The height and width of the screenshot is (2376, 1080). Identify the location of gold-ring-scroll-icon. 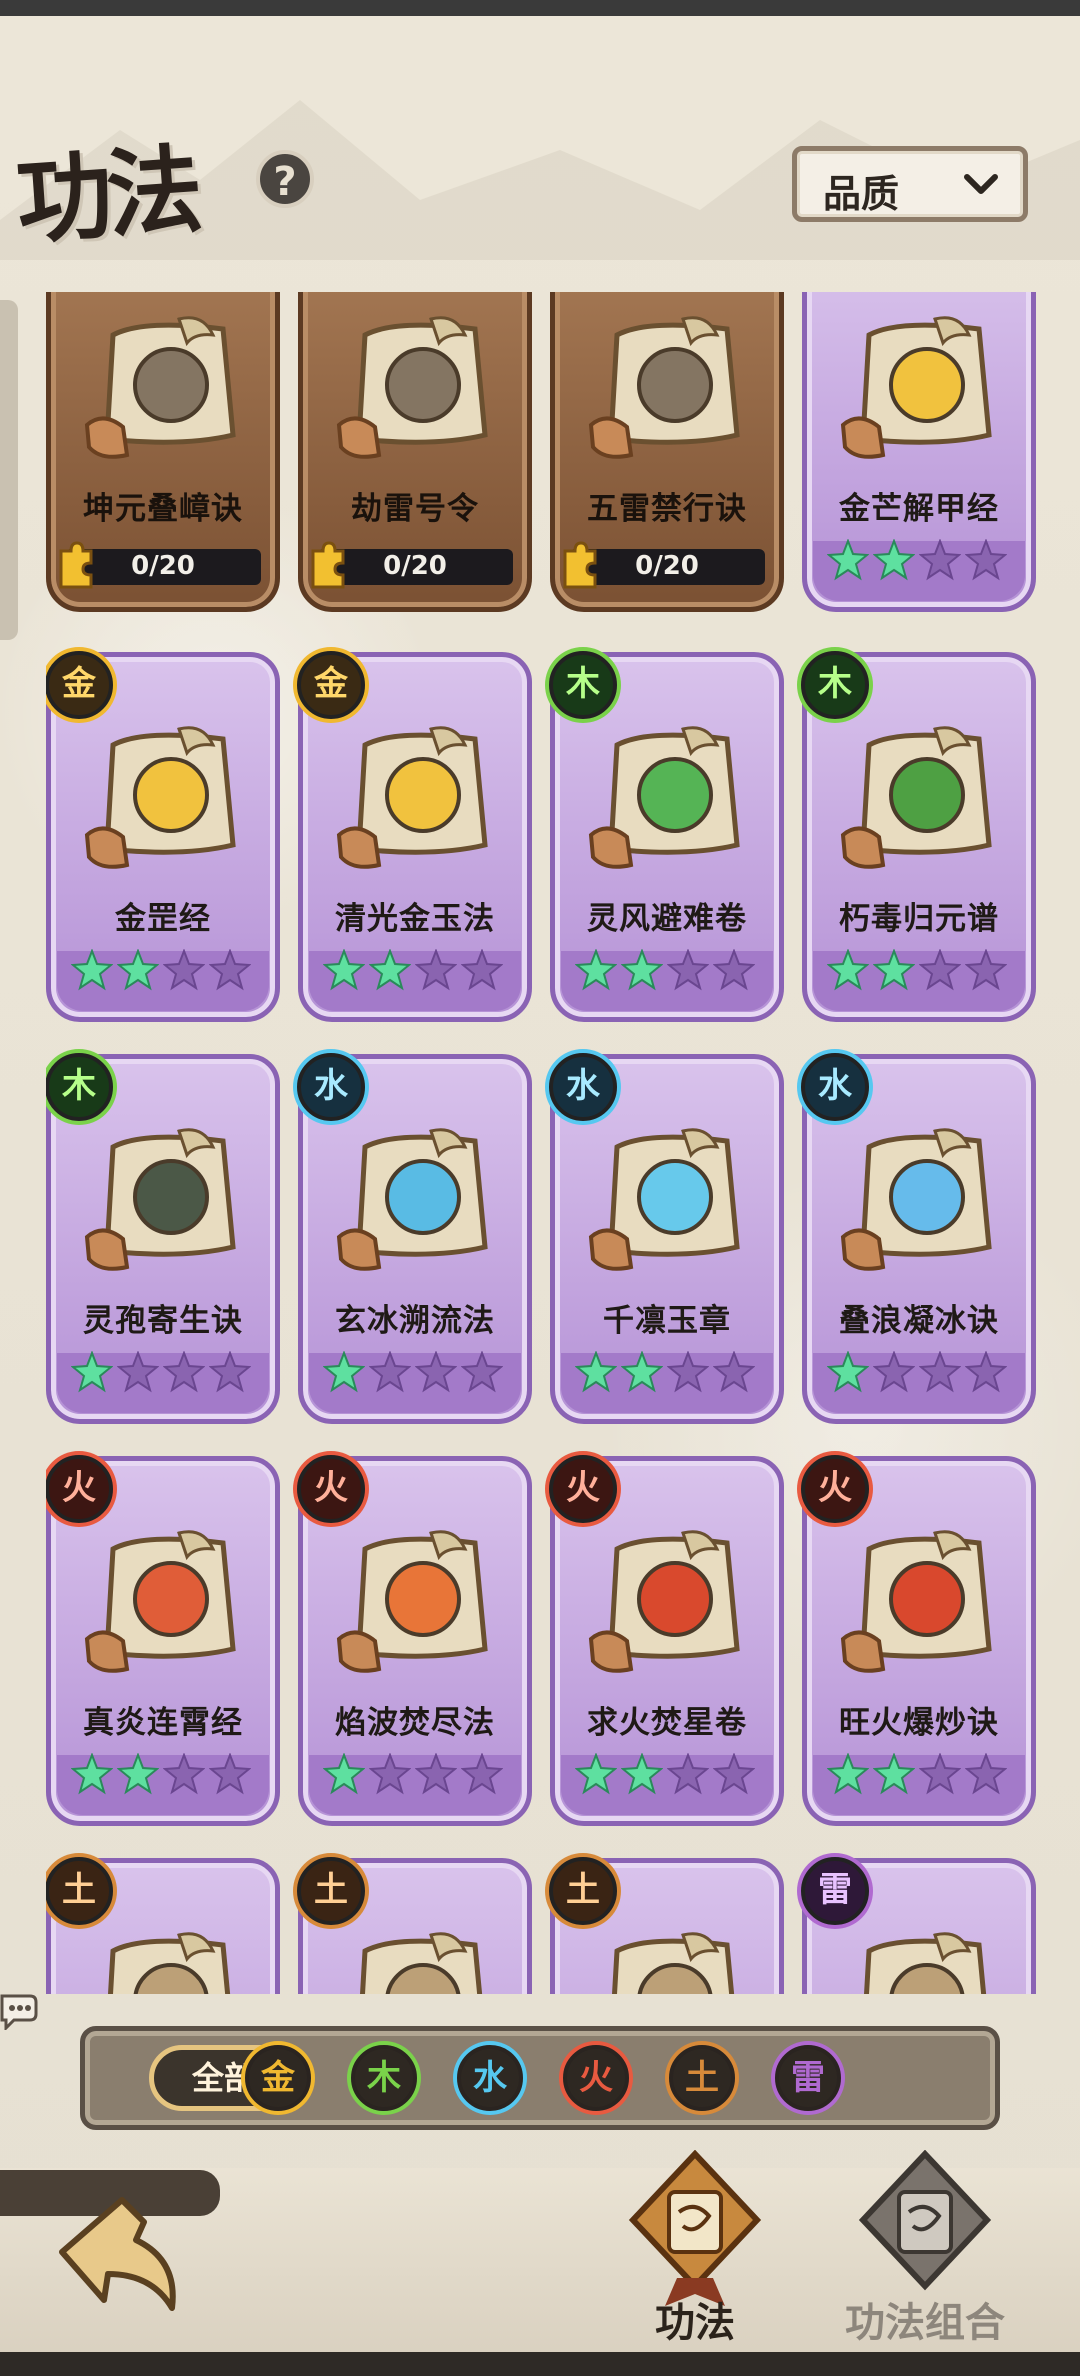
(412, 797).